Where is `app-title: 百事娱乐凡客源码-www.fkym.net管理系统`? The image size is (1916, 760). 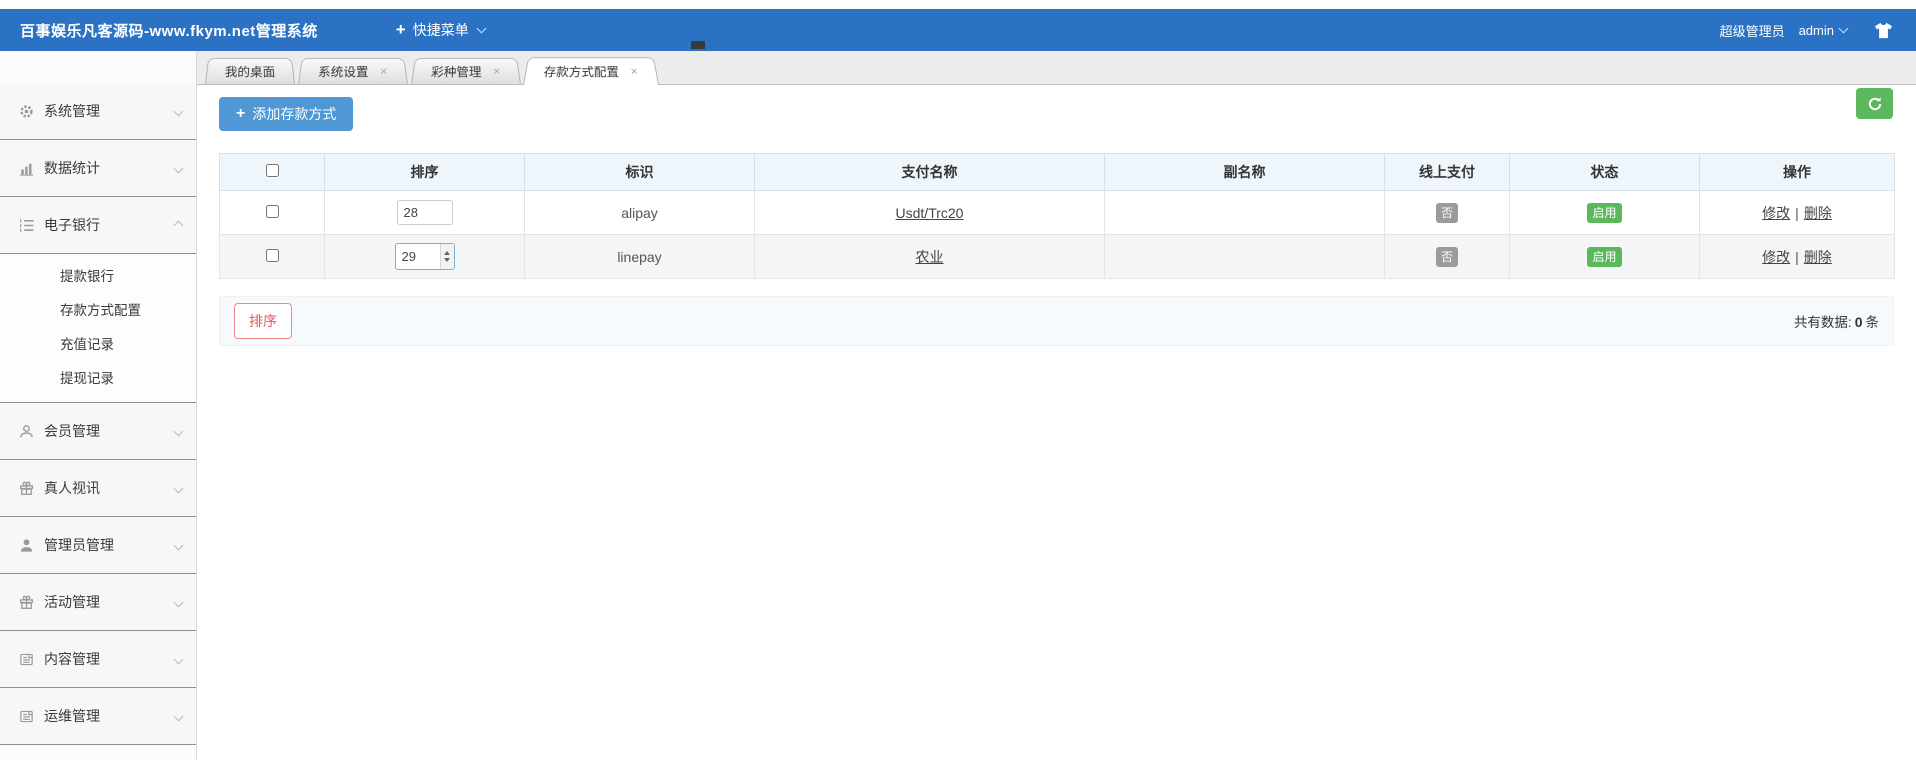
app-title: 百事娱乐凡客源码-www.fkym.net管理系统 is located at coordinates (169, 31).